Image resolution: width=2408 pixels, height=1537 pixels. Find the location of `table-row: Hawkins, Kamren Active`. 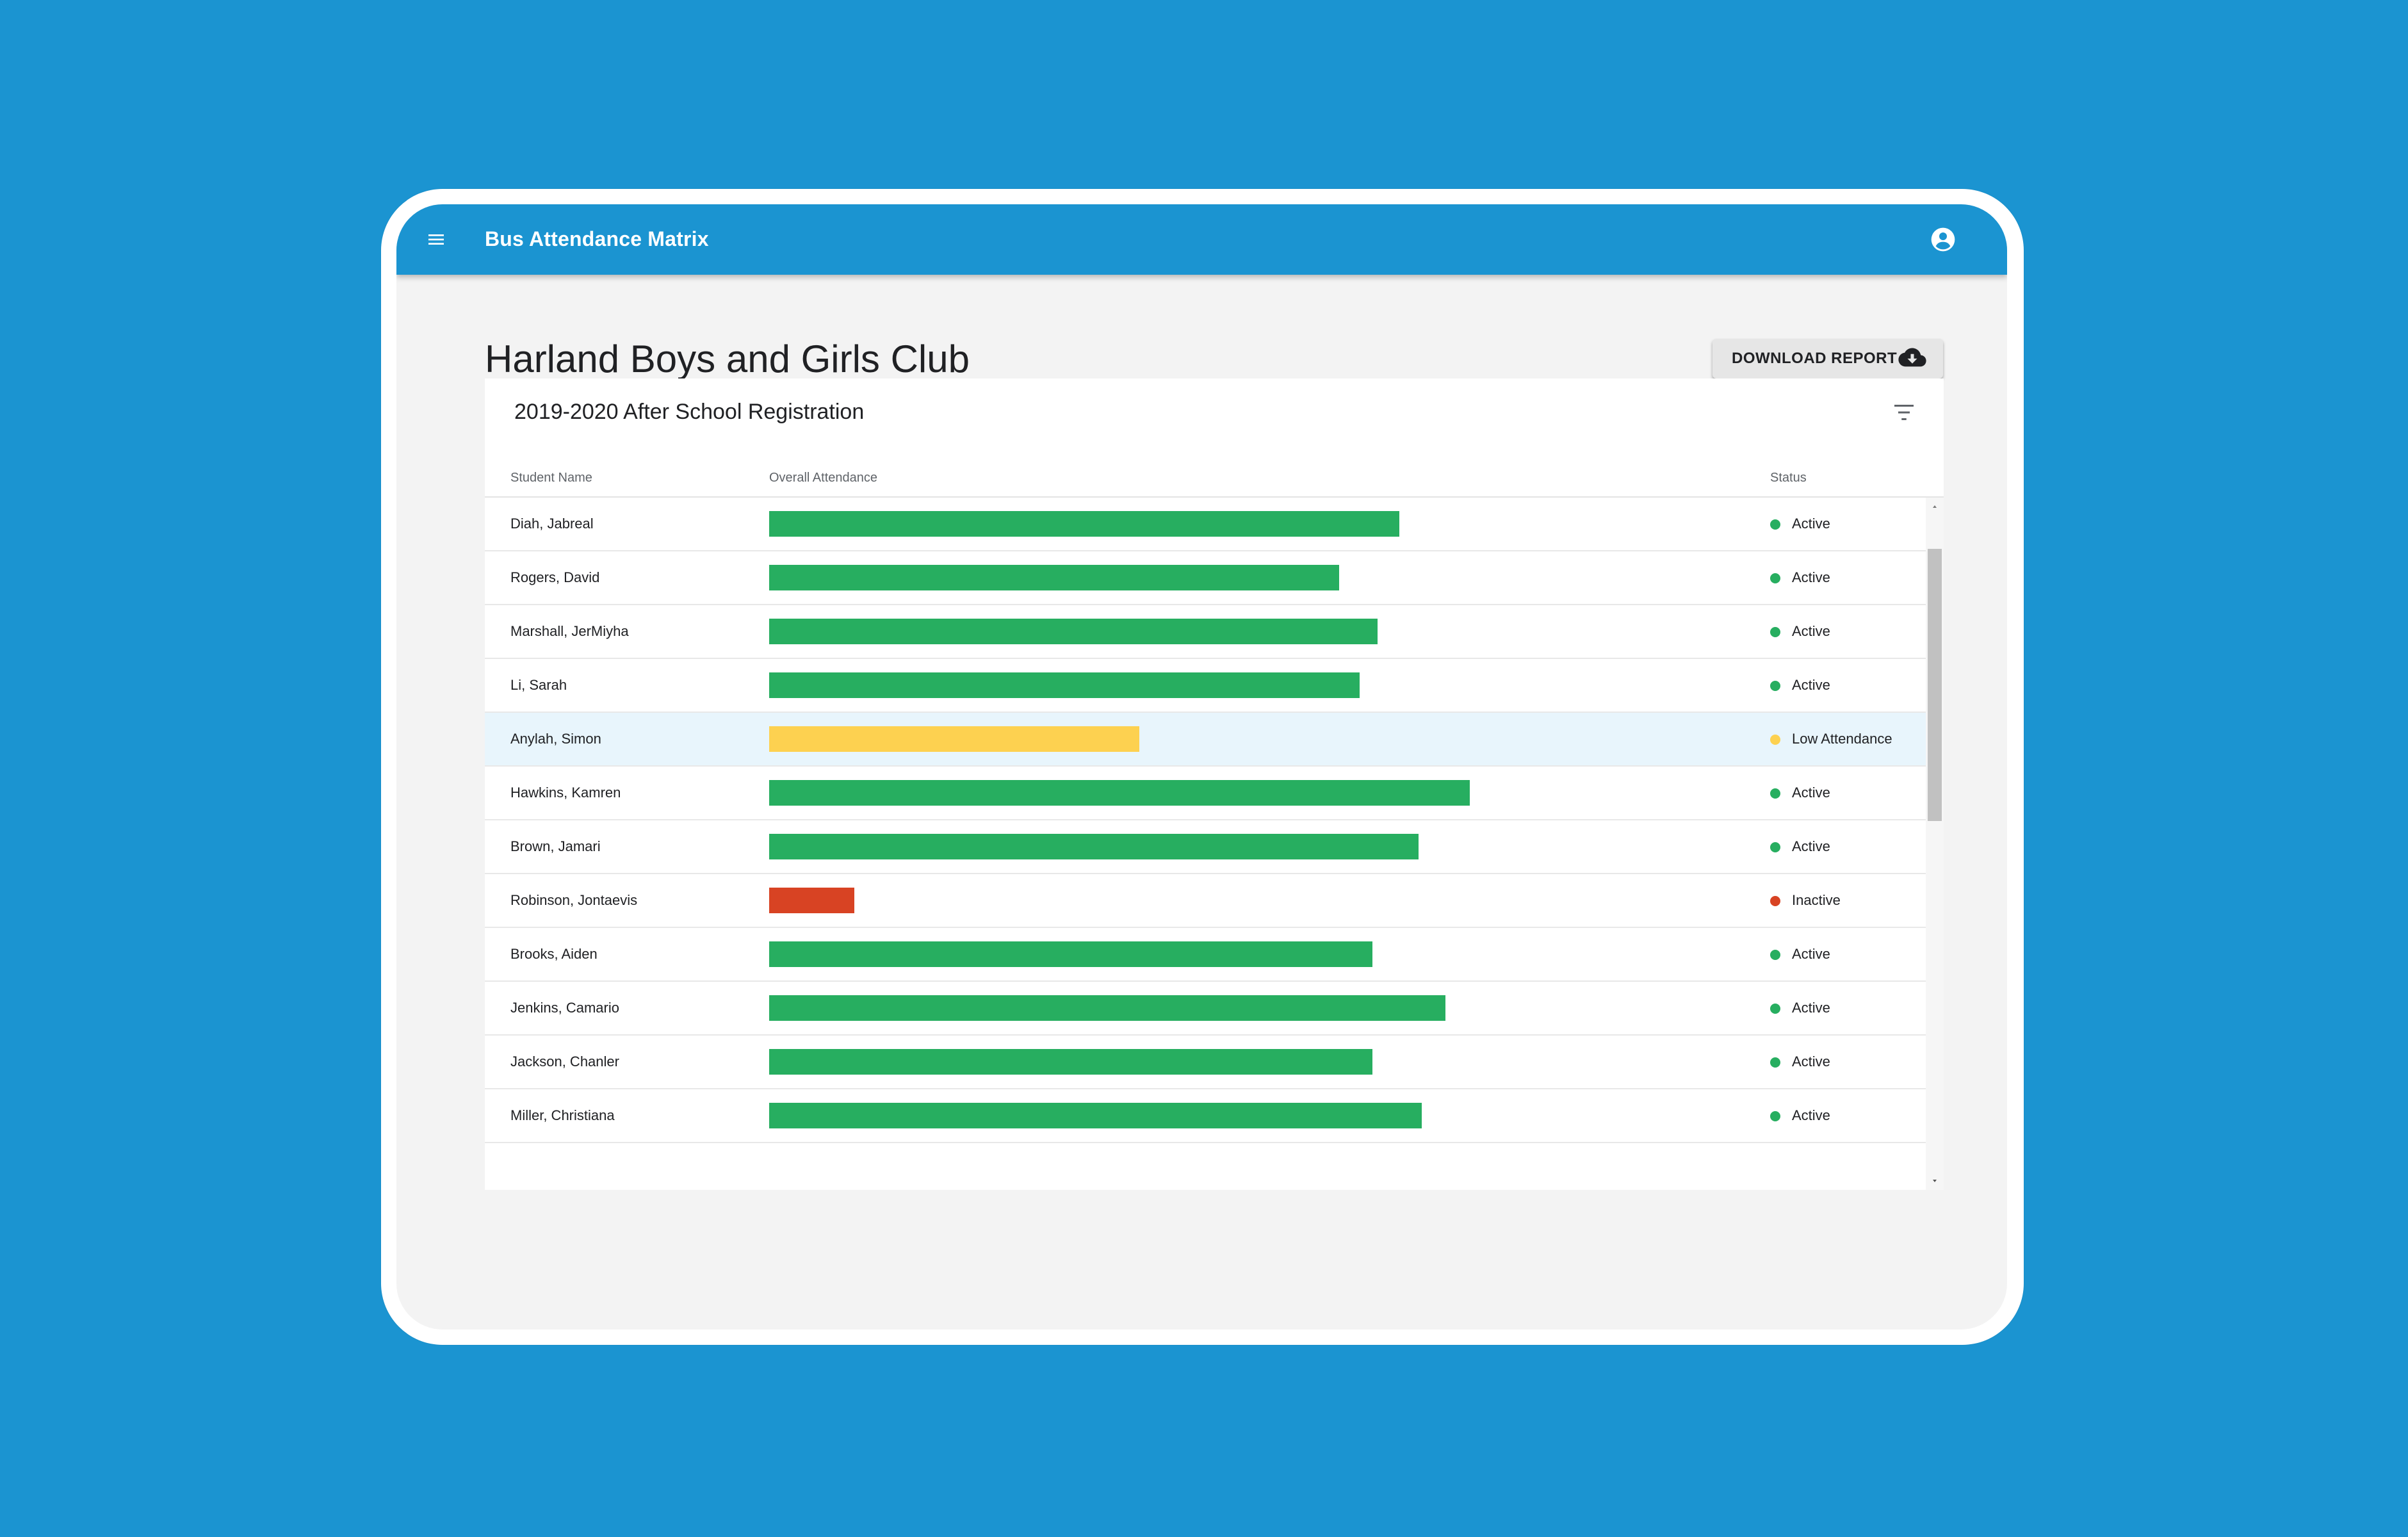

table-row: Hawkins, Kamren Active is located at coordinates (1205, 793).